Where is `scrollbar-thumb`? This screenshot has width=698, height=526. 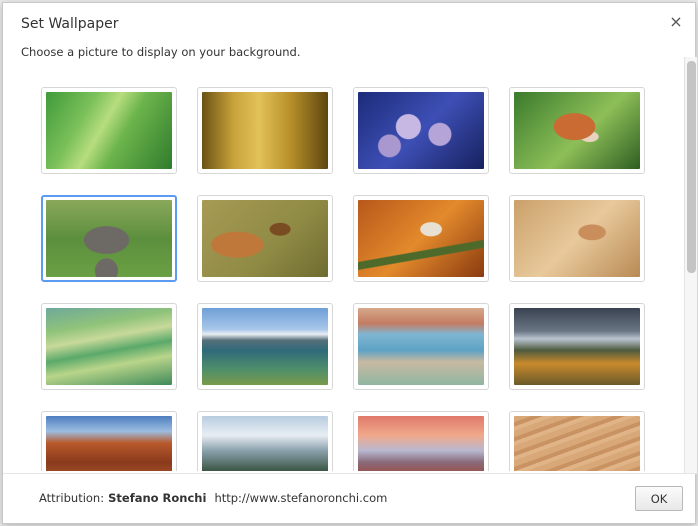 scrollbar-thumb is located at coordinates (691, 167).